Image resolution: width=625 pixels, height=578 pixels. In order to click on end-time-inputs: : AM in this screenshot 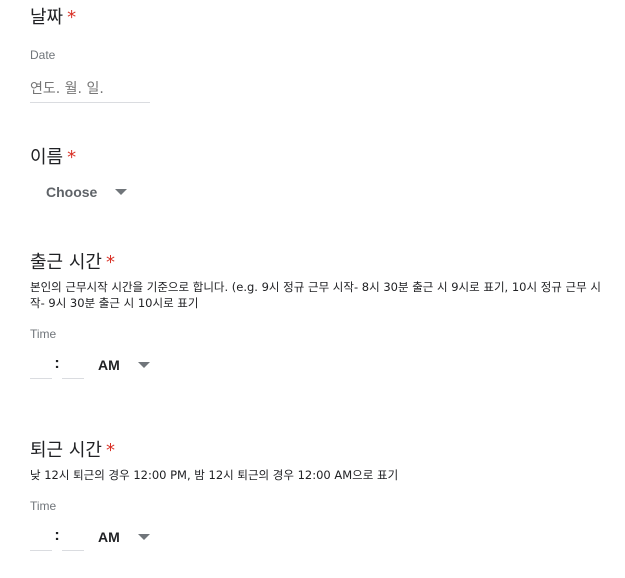, I will do `click(90, 539)`.